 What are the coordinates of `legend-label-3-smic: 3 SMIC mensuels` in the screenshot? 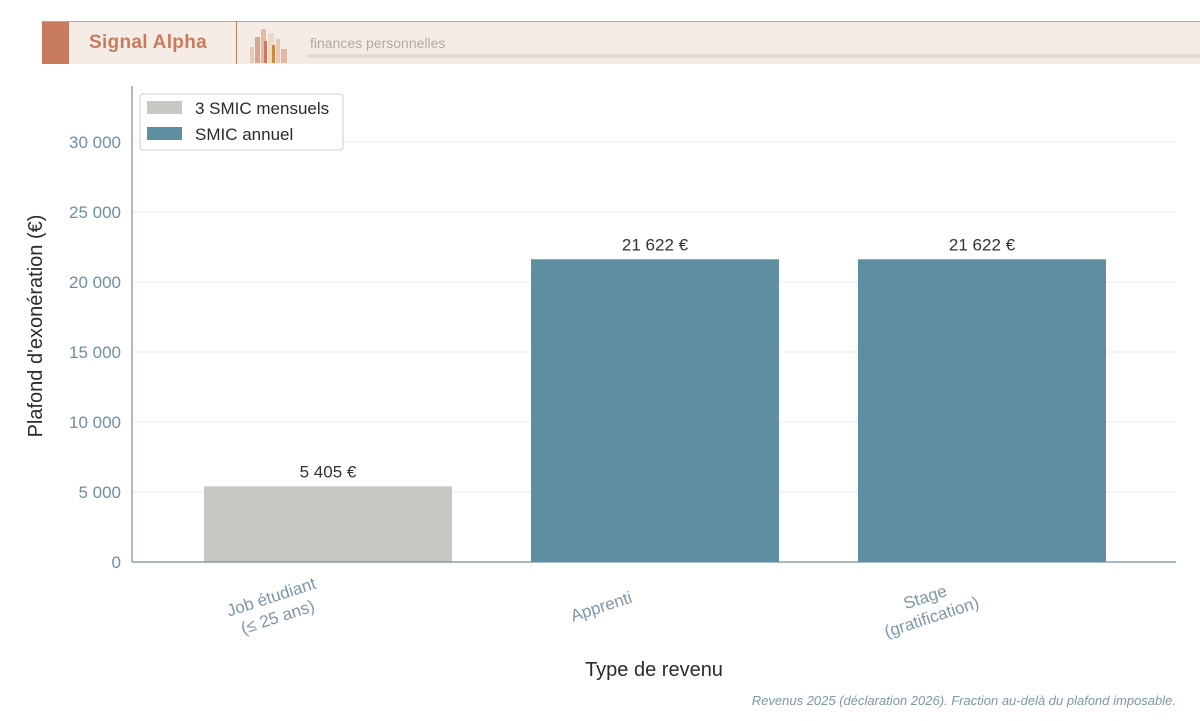 It's located at (262, 108).